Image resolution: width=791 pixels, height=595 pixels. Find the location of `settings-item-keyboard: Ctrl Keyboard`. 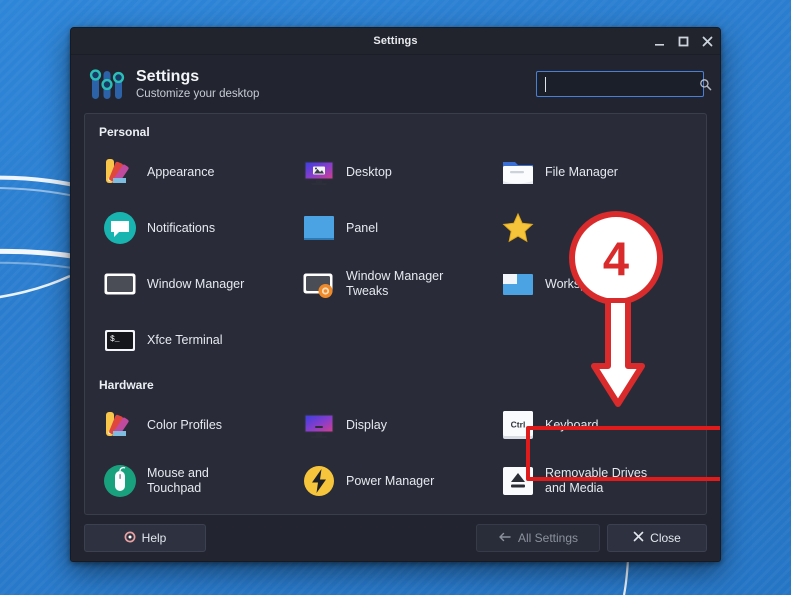

settings-item-keyboard: Ctrl Keyboard is located at coordinates (594, 425).